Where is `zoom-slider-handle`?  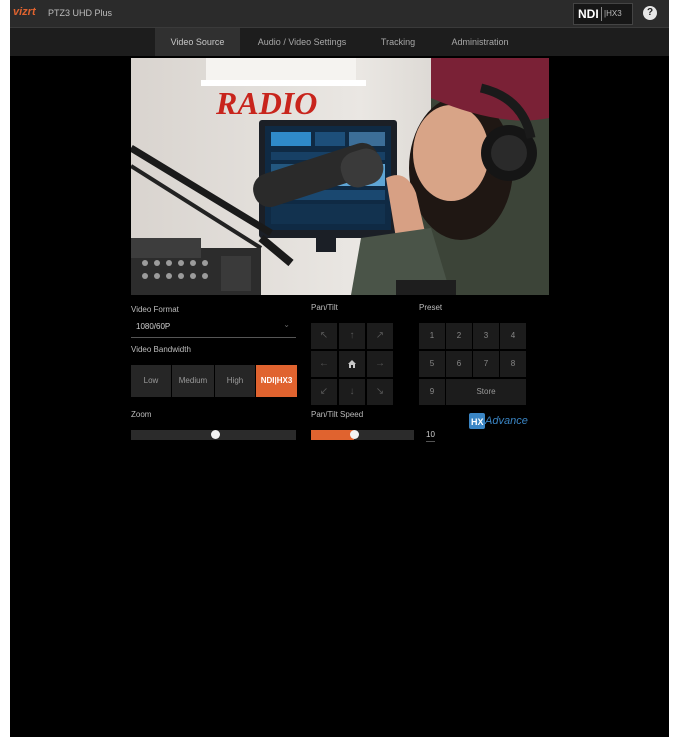
zoom-slider-handle is located at coordinates (215, 434).